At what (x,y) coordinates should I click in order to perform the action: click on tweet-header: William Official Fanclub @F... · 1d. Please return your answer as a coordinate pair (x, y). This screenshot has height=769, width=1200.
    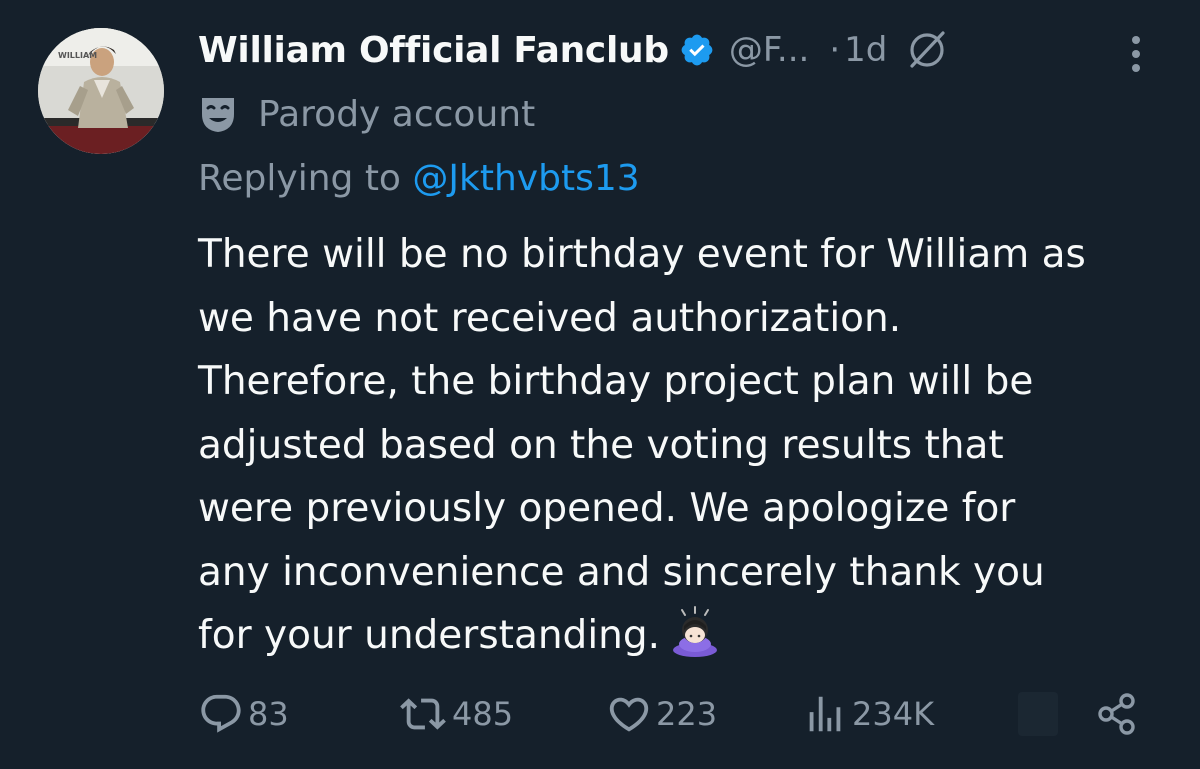
    Looking at the image, I should click on (573, 50).